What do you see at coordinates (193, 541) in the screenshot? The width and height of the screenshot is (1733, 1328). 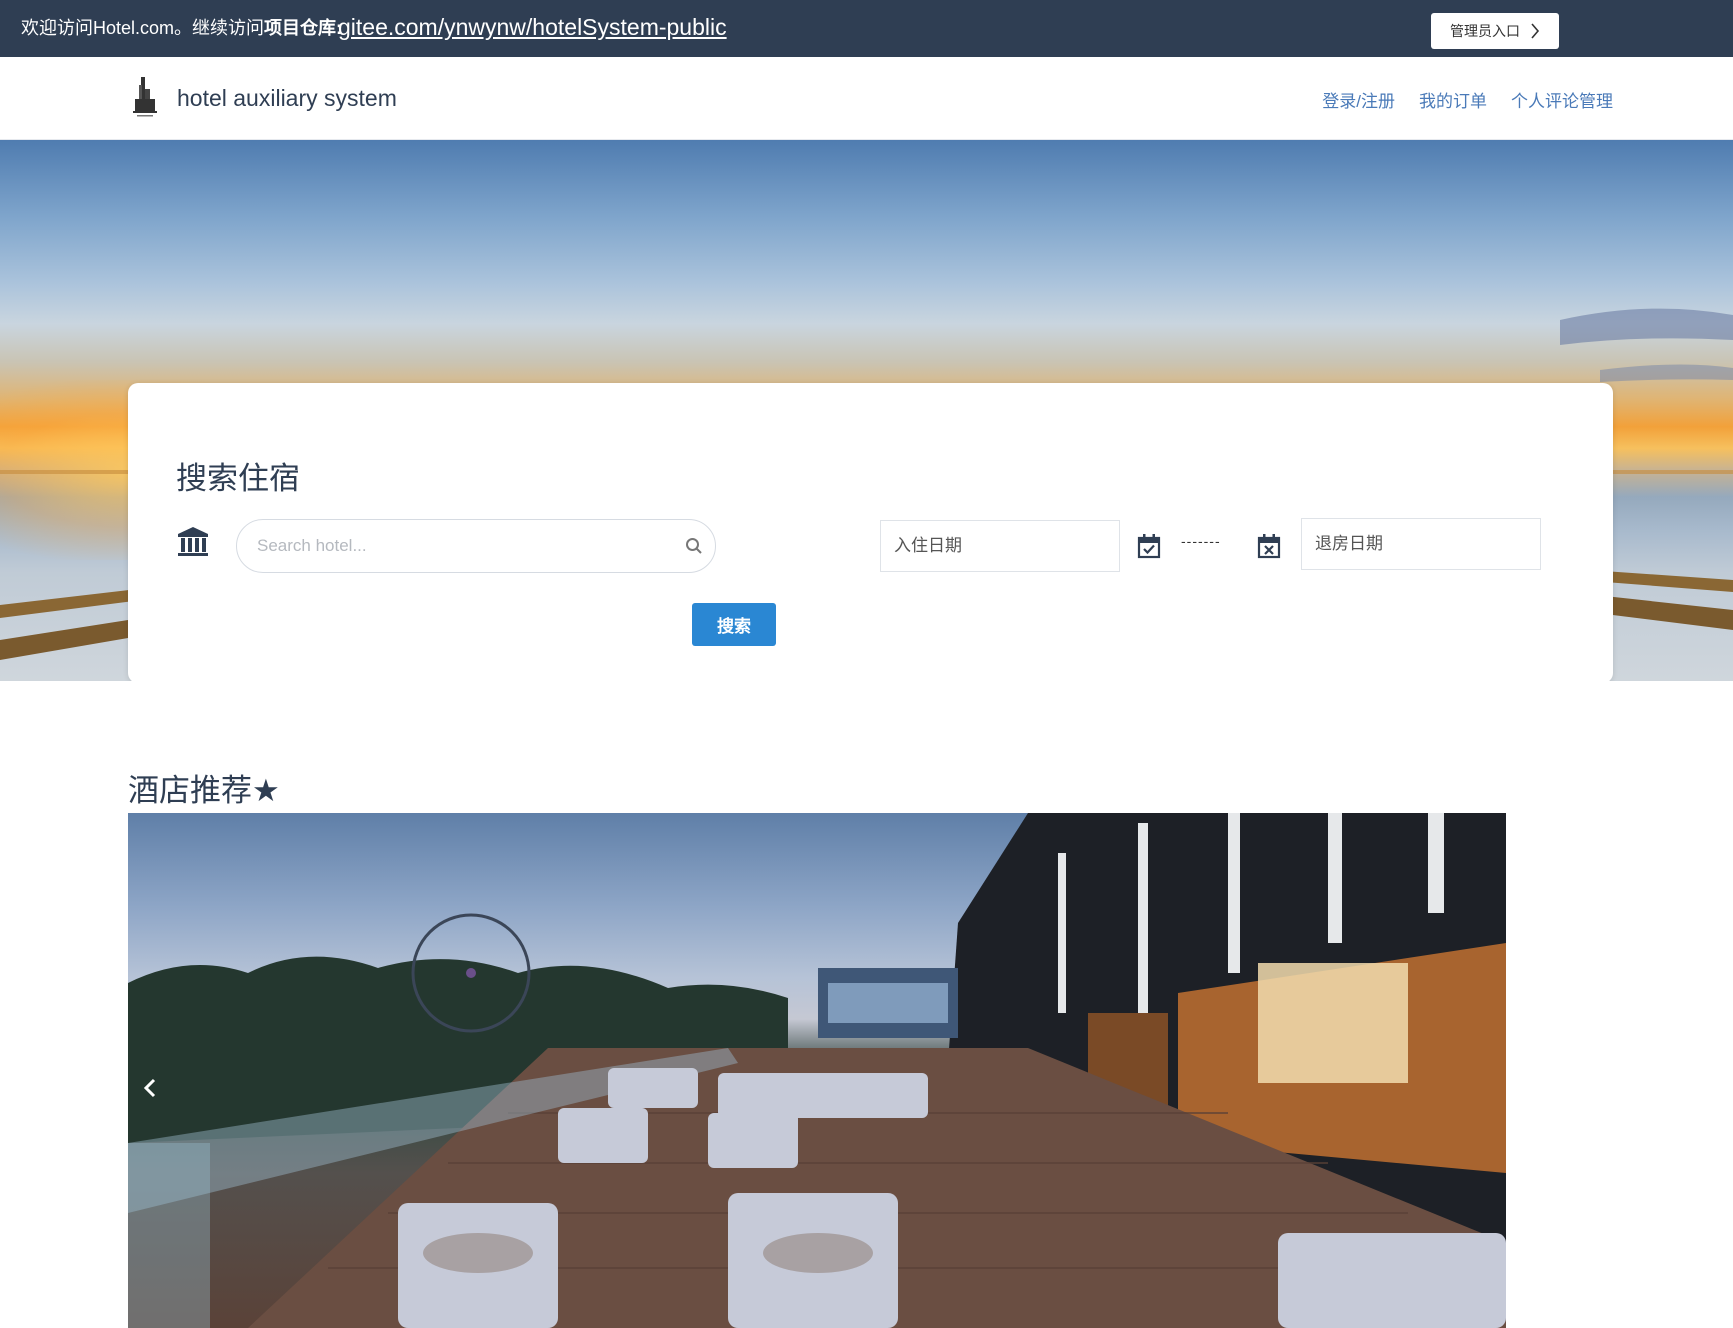 I see `hotel-building-icon` at bounding box center [193, 541].